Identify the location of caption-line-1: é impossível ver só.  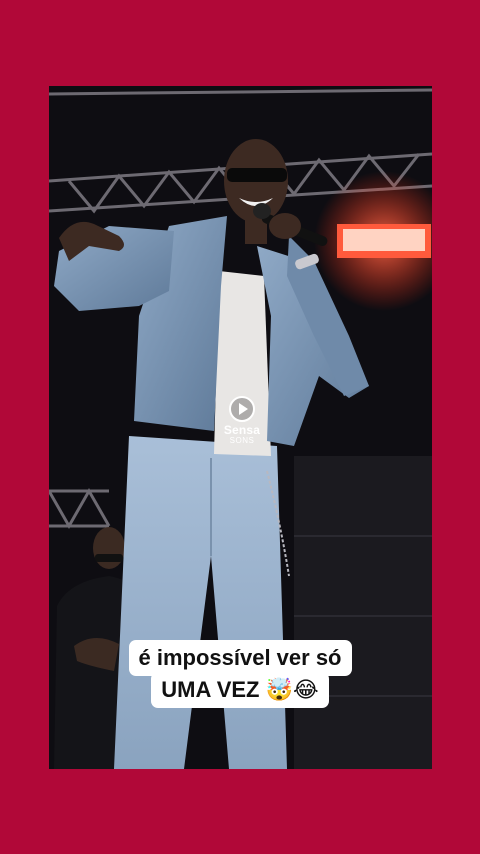
(240, 658).